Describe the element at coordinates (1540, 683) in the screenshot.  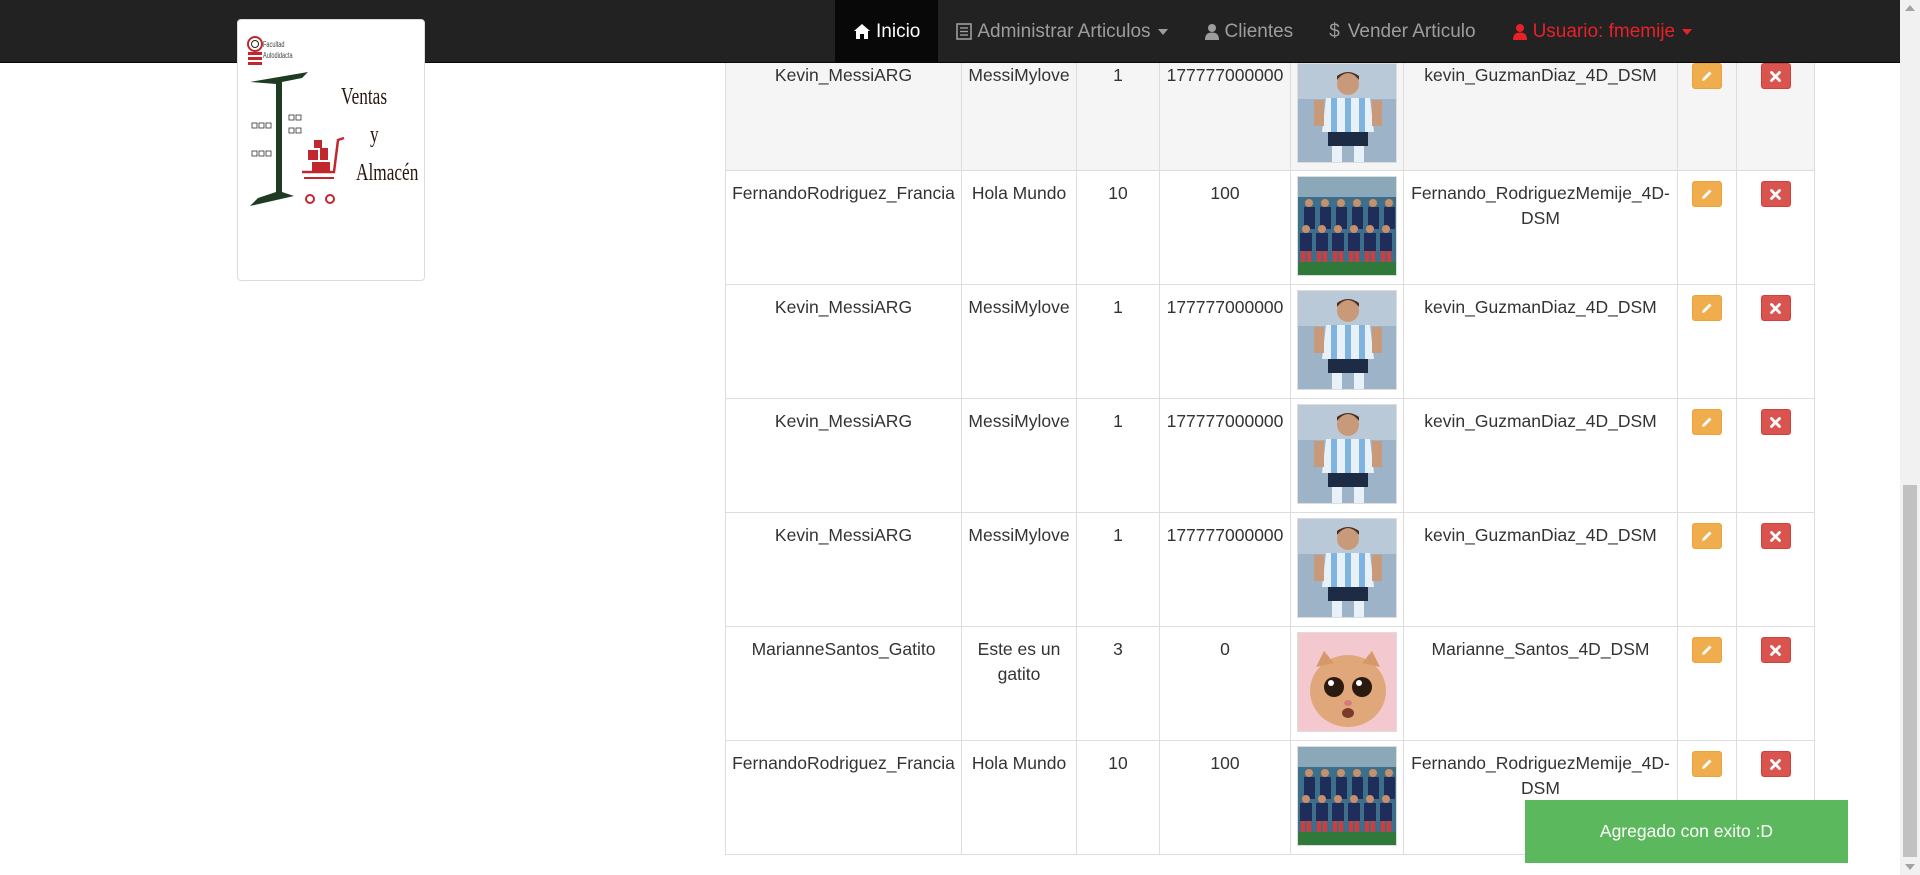
I see `article-owner-cell: Marianne_Santos_4D_DSM` at that location.